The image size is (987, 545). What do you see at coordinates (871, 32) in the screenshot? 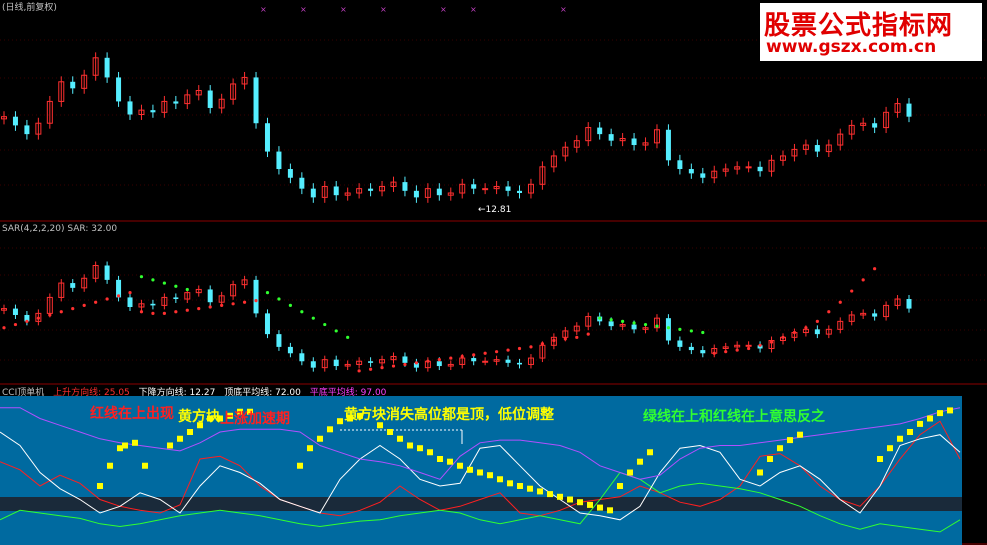
I see `watermark-logo: 股票公式指标网 www.gszx.com.cn` at bounding box center [871, 32].